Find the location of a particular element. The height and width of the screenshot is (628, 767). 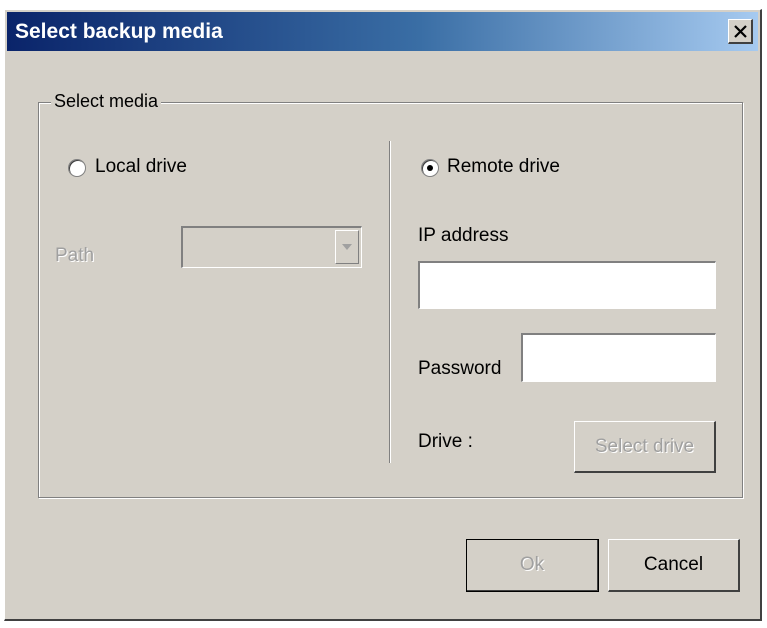

dialog-title: Select backup media is located at coordinates (119, 31).